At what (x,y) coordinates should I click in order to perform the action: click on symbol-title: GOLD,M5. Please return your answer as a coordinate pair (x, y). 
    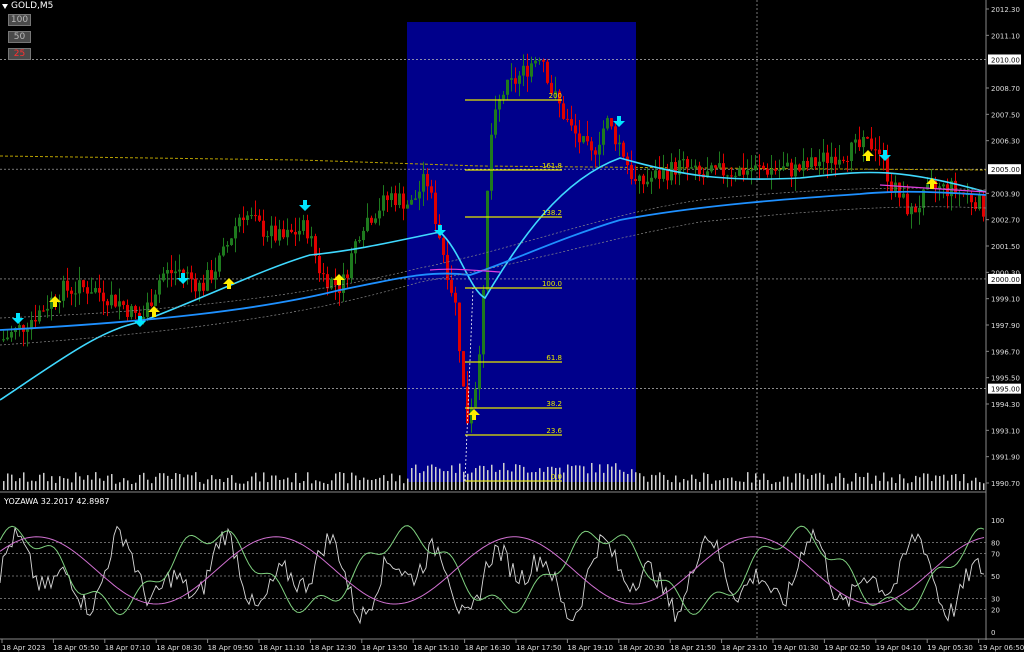
    Looking at the image, I should click on (27, 6).